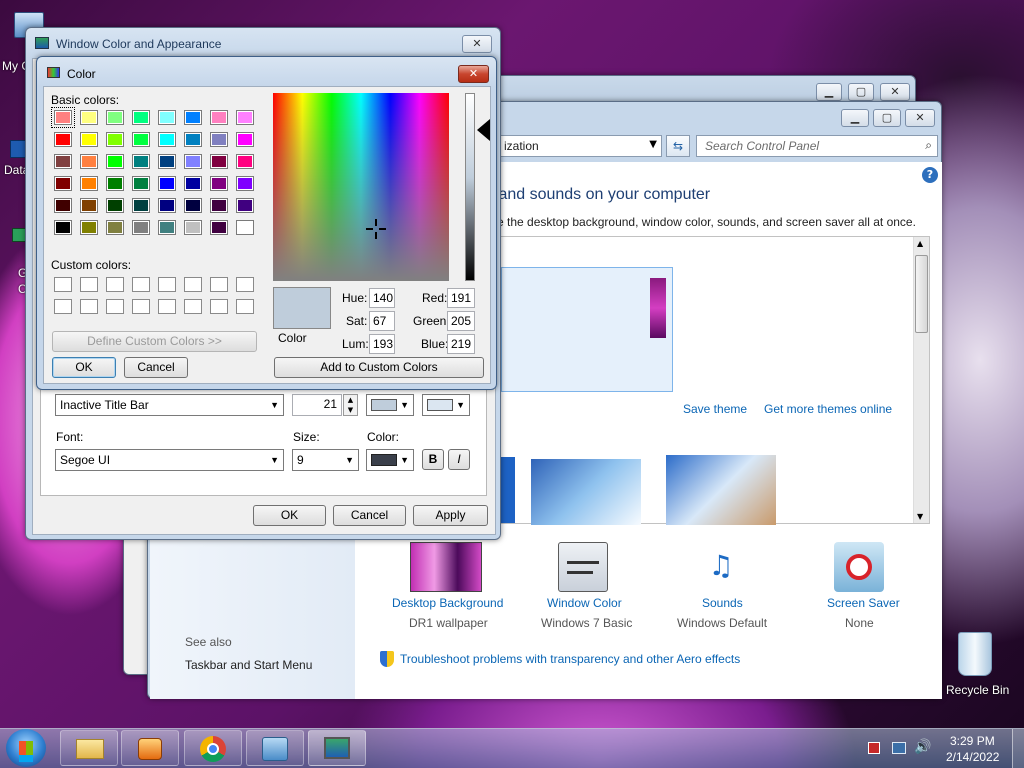 This screenshot has width=1024, height=768. What do you see at coordinates (721, 567) in the screenshot?
I see `sounds-icon: ♫` at bounding box center [721, 567].